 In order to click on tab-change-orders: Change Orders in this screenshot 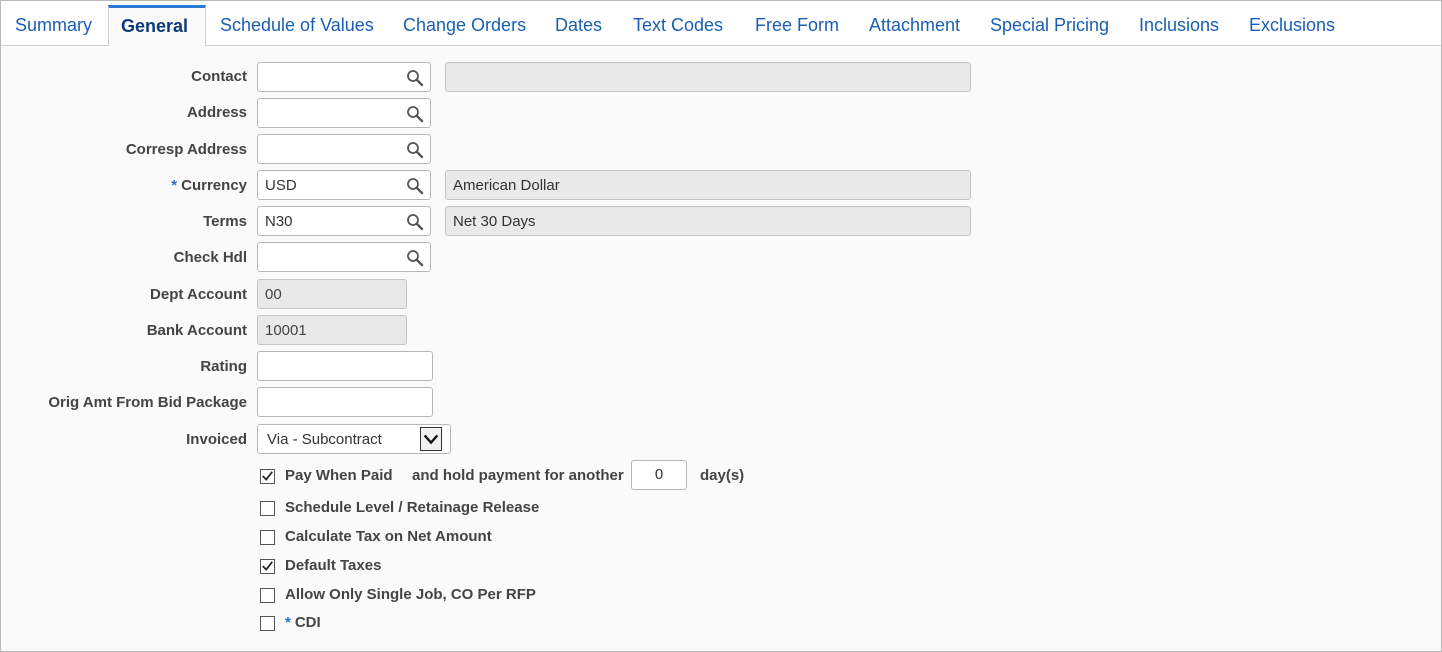, I will do `click(464, 25)`.